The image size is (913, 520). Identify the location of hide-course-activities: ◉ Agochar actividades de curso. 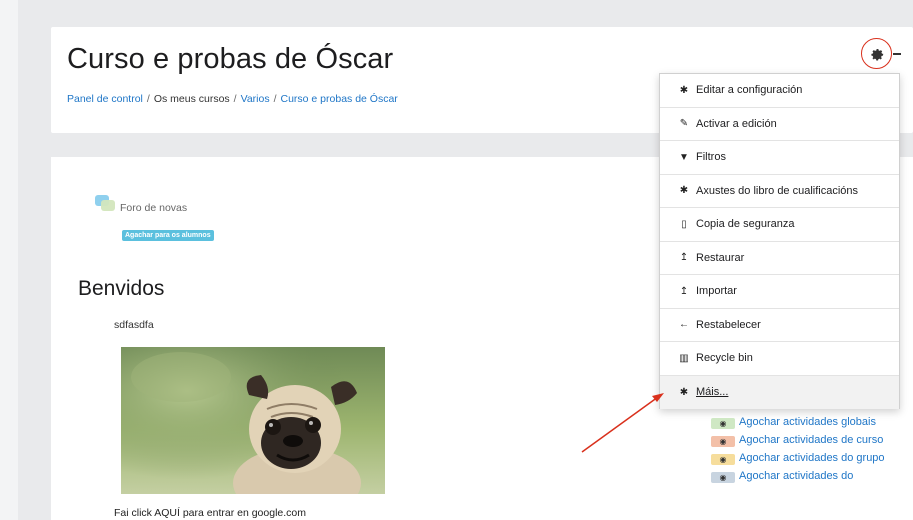
(811, 440).